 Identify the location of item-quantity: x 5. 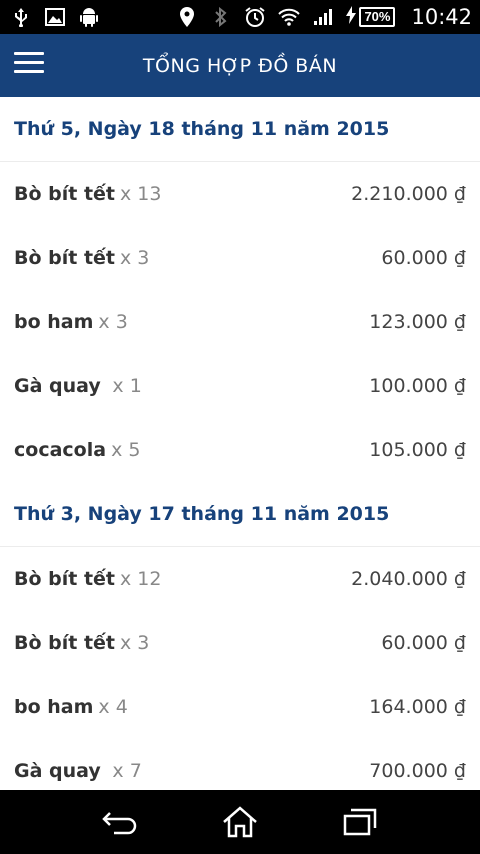
(126, 450).